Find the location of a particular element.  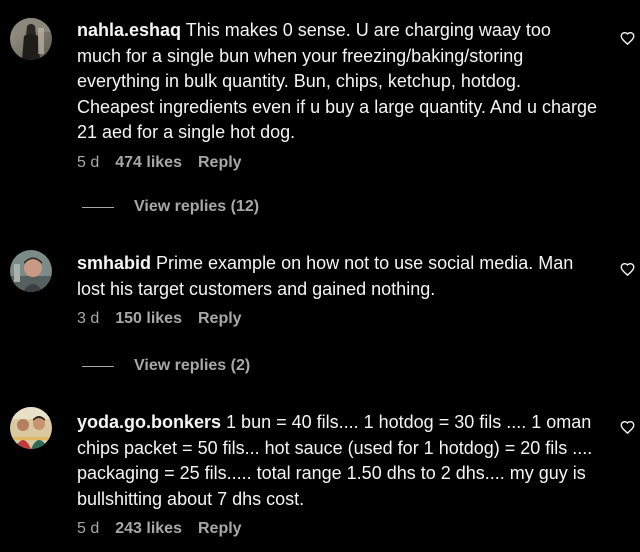

comment-likes-count: 150 likes is located at coordinates (148, 319).